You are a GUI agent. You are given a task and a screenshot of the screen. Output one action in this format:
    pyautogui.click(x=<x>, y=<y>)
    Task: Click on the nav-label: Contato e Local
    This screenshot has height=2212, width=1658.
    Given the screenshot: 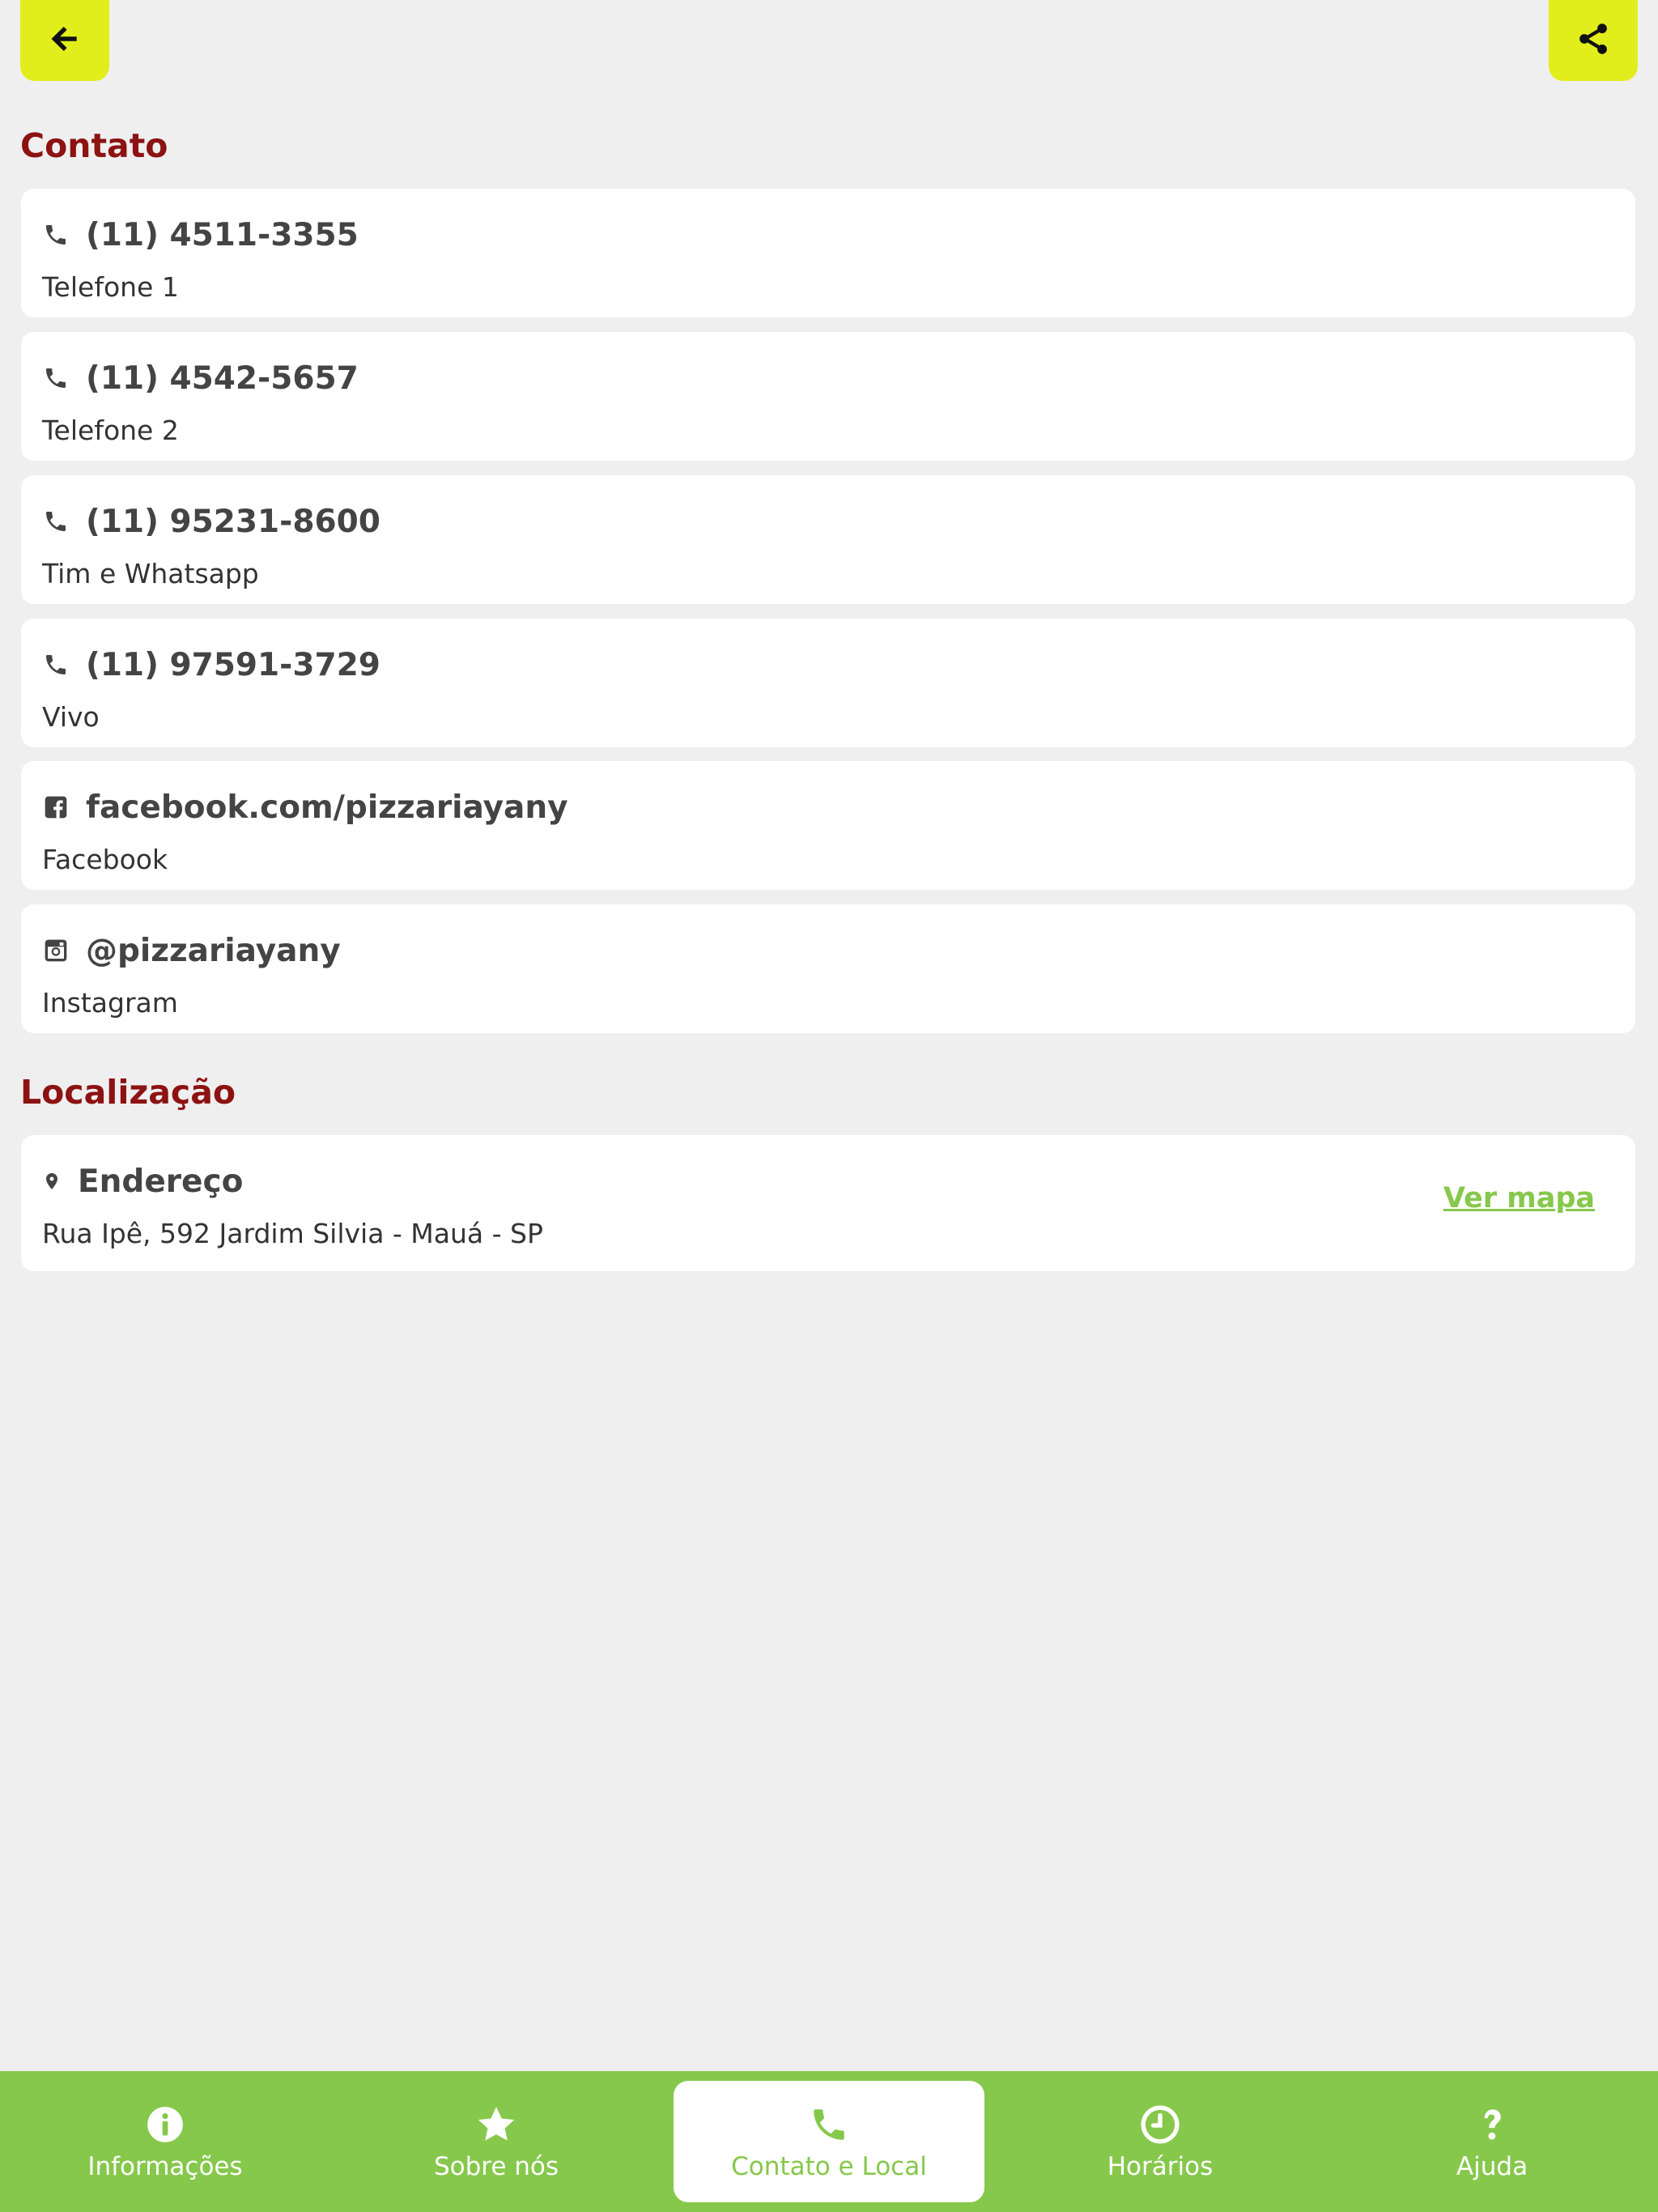 What is the action you would take?
    pyautogui.click(x=829, y=2166)
    